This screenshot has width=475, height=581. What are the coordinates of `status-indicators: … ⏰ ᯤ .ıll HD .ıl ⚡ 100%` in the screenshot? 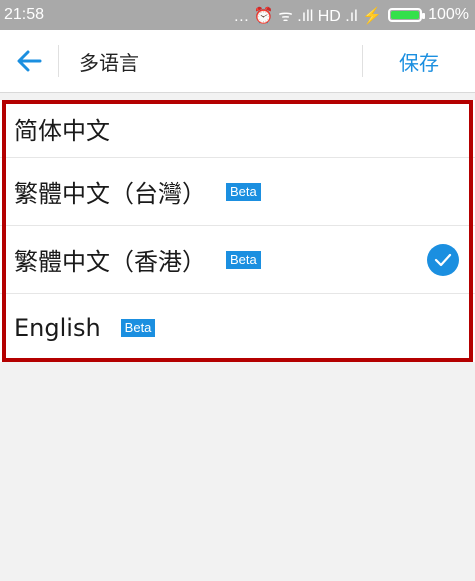 It's located at (351, 15).